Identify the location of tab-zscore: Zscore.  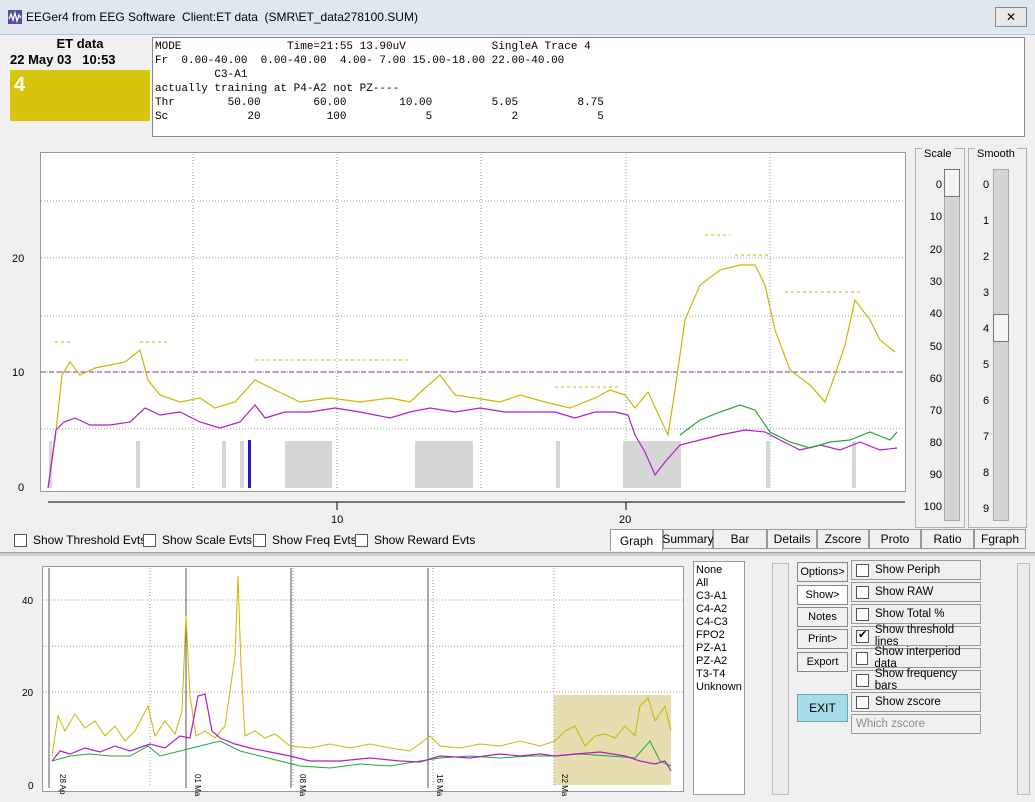
(843, 539).